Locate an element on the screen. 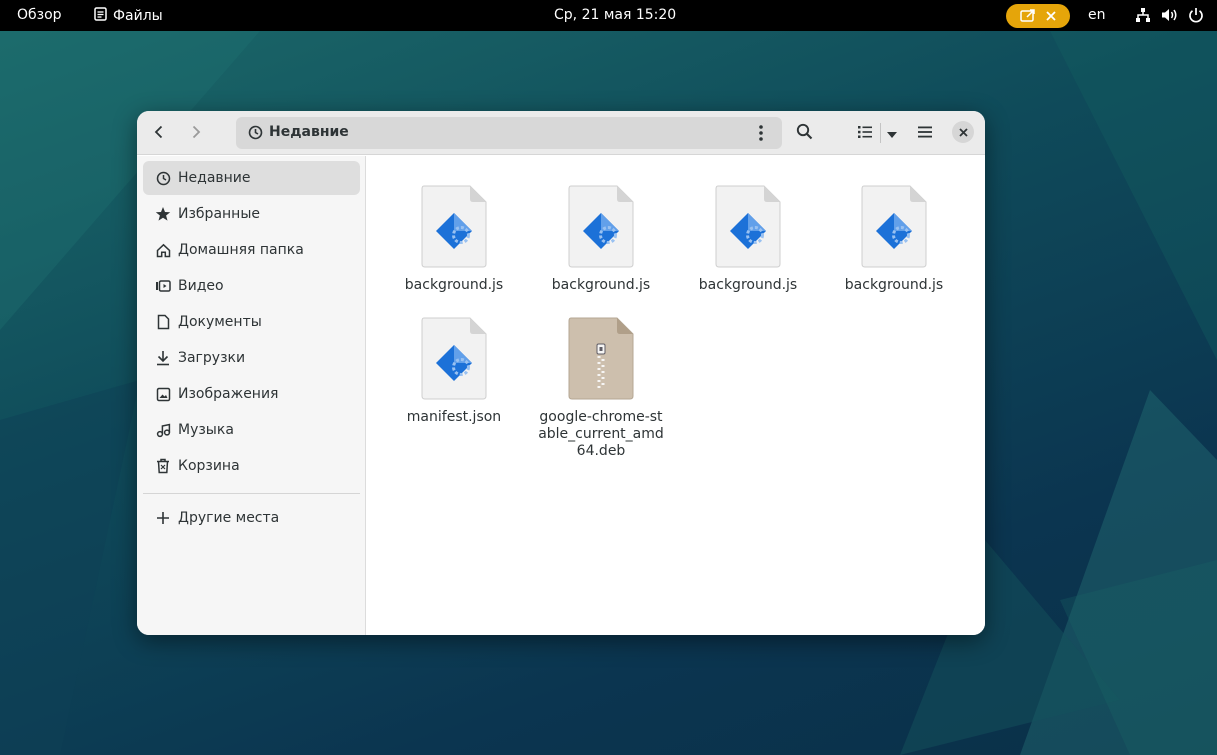  star-icon is located at coordinates (163, 214).